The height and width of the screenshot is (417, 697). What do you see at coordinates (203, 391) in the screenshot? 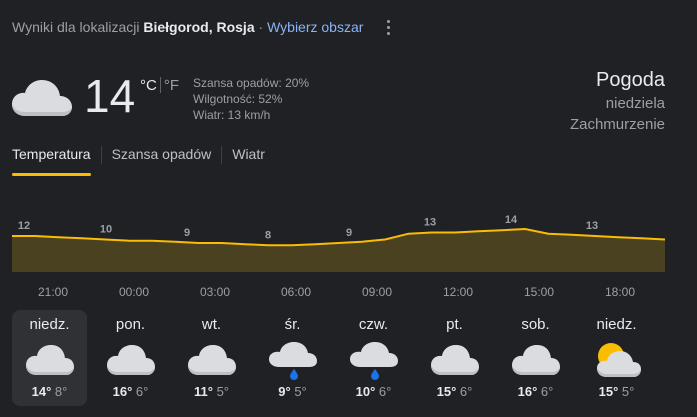
I see `day-high: 11°` at bounding box center [203, 391].